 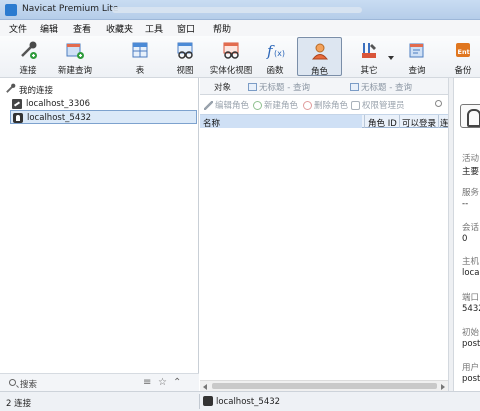 I want to click on connection-item-mysql: localhost_3306, so click(x=103, y=104).